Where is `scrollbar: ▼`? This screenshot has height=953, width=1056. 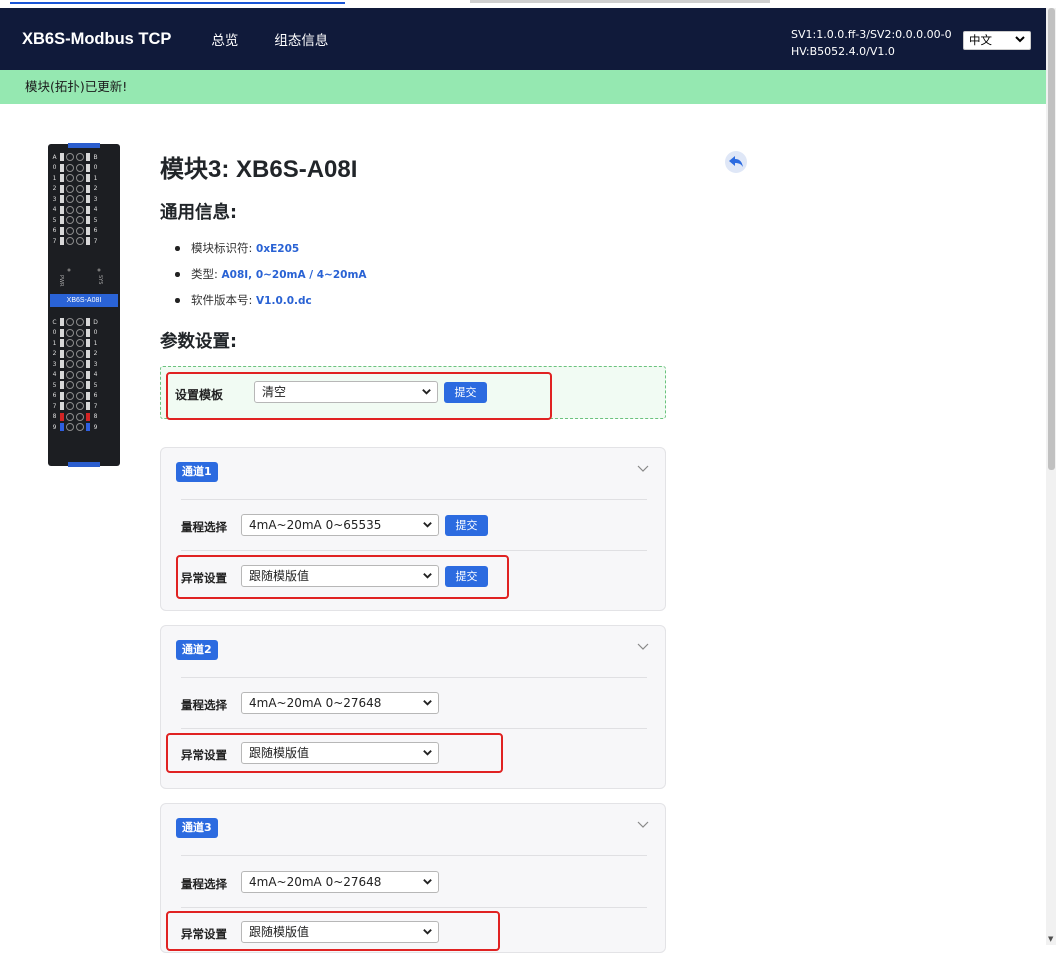
scrollbar: ▼ is located at coordinates (1051, 476).